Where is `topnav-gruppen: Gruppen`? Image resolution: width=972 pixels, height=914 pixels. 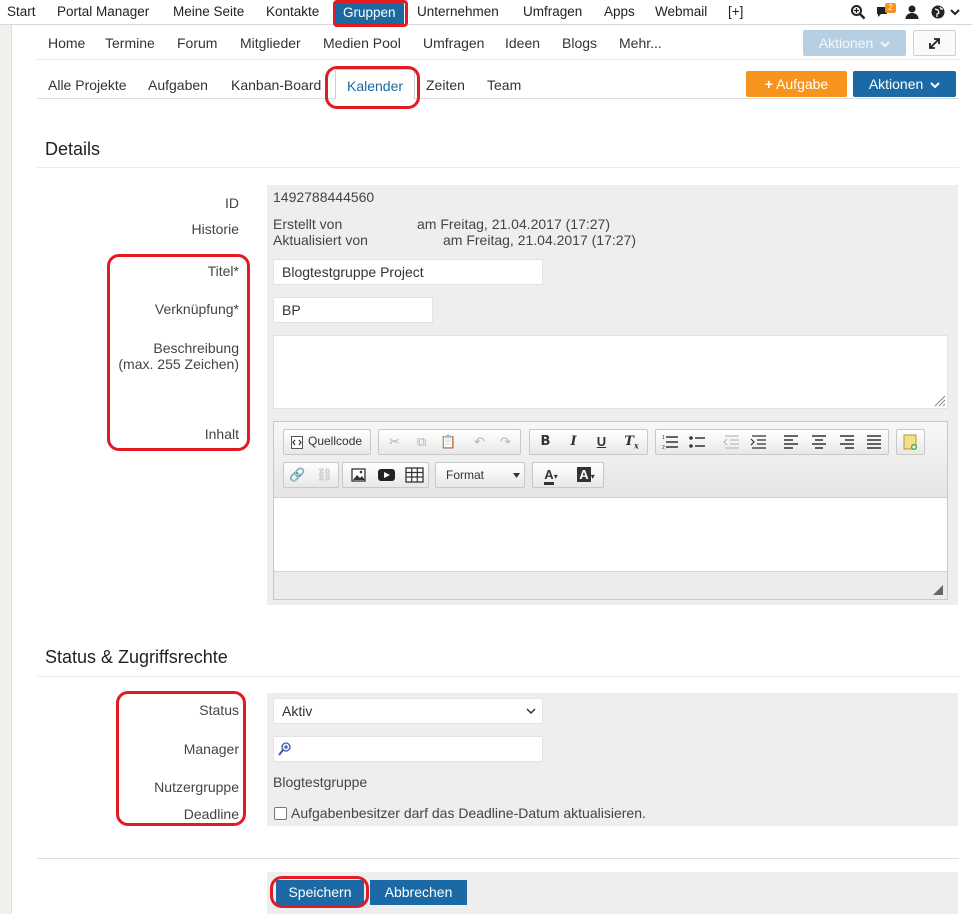 topnav-gruppen: Gruppen is located at coordinates (369, 12).